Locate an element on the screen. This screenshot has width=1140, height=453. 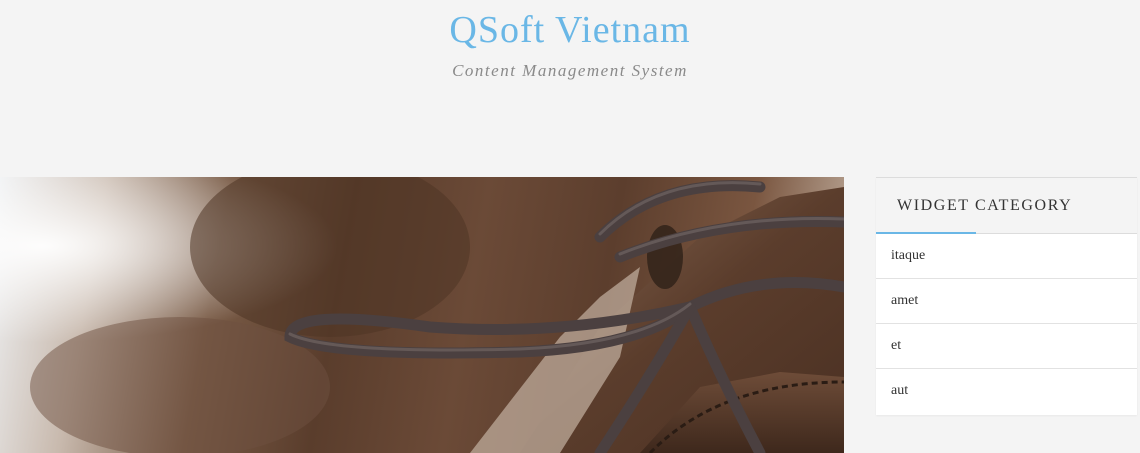
widget-header: WIDGET CATEGORY is located at coordinates (1006, 206).